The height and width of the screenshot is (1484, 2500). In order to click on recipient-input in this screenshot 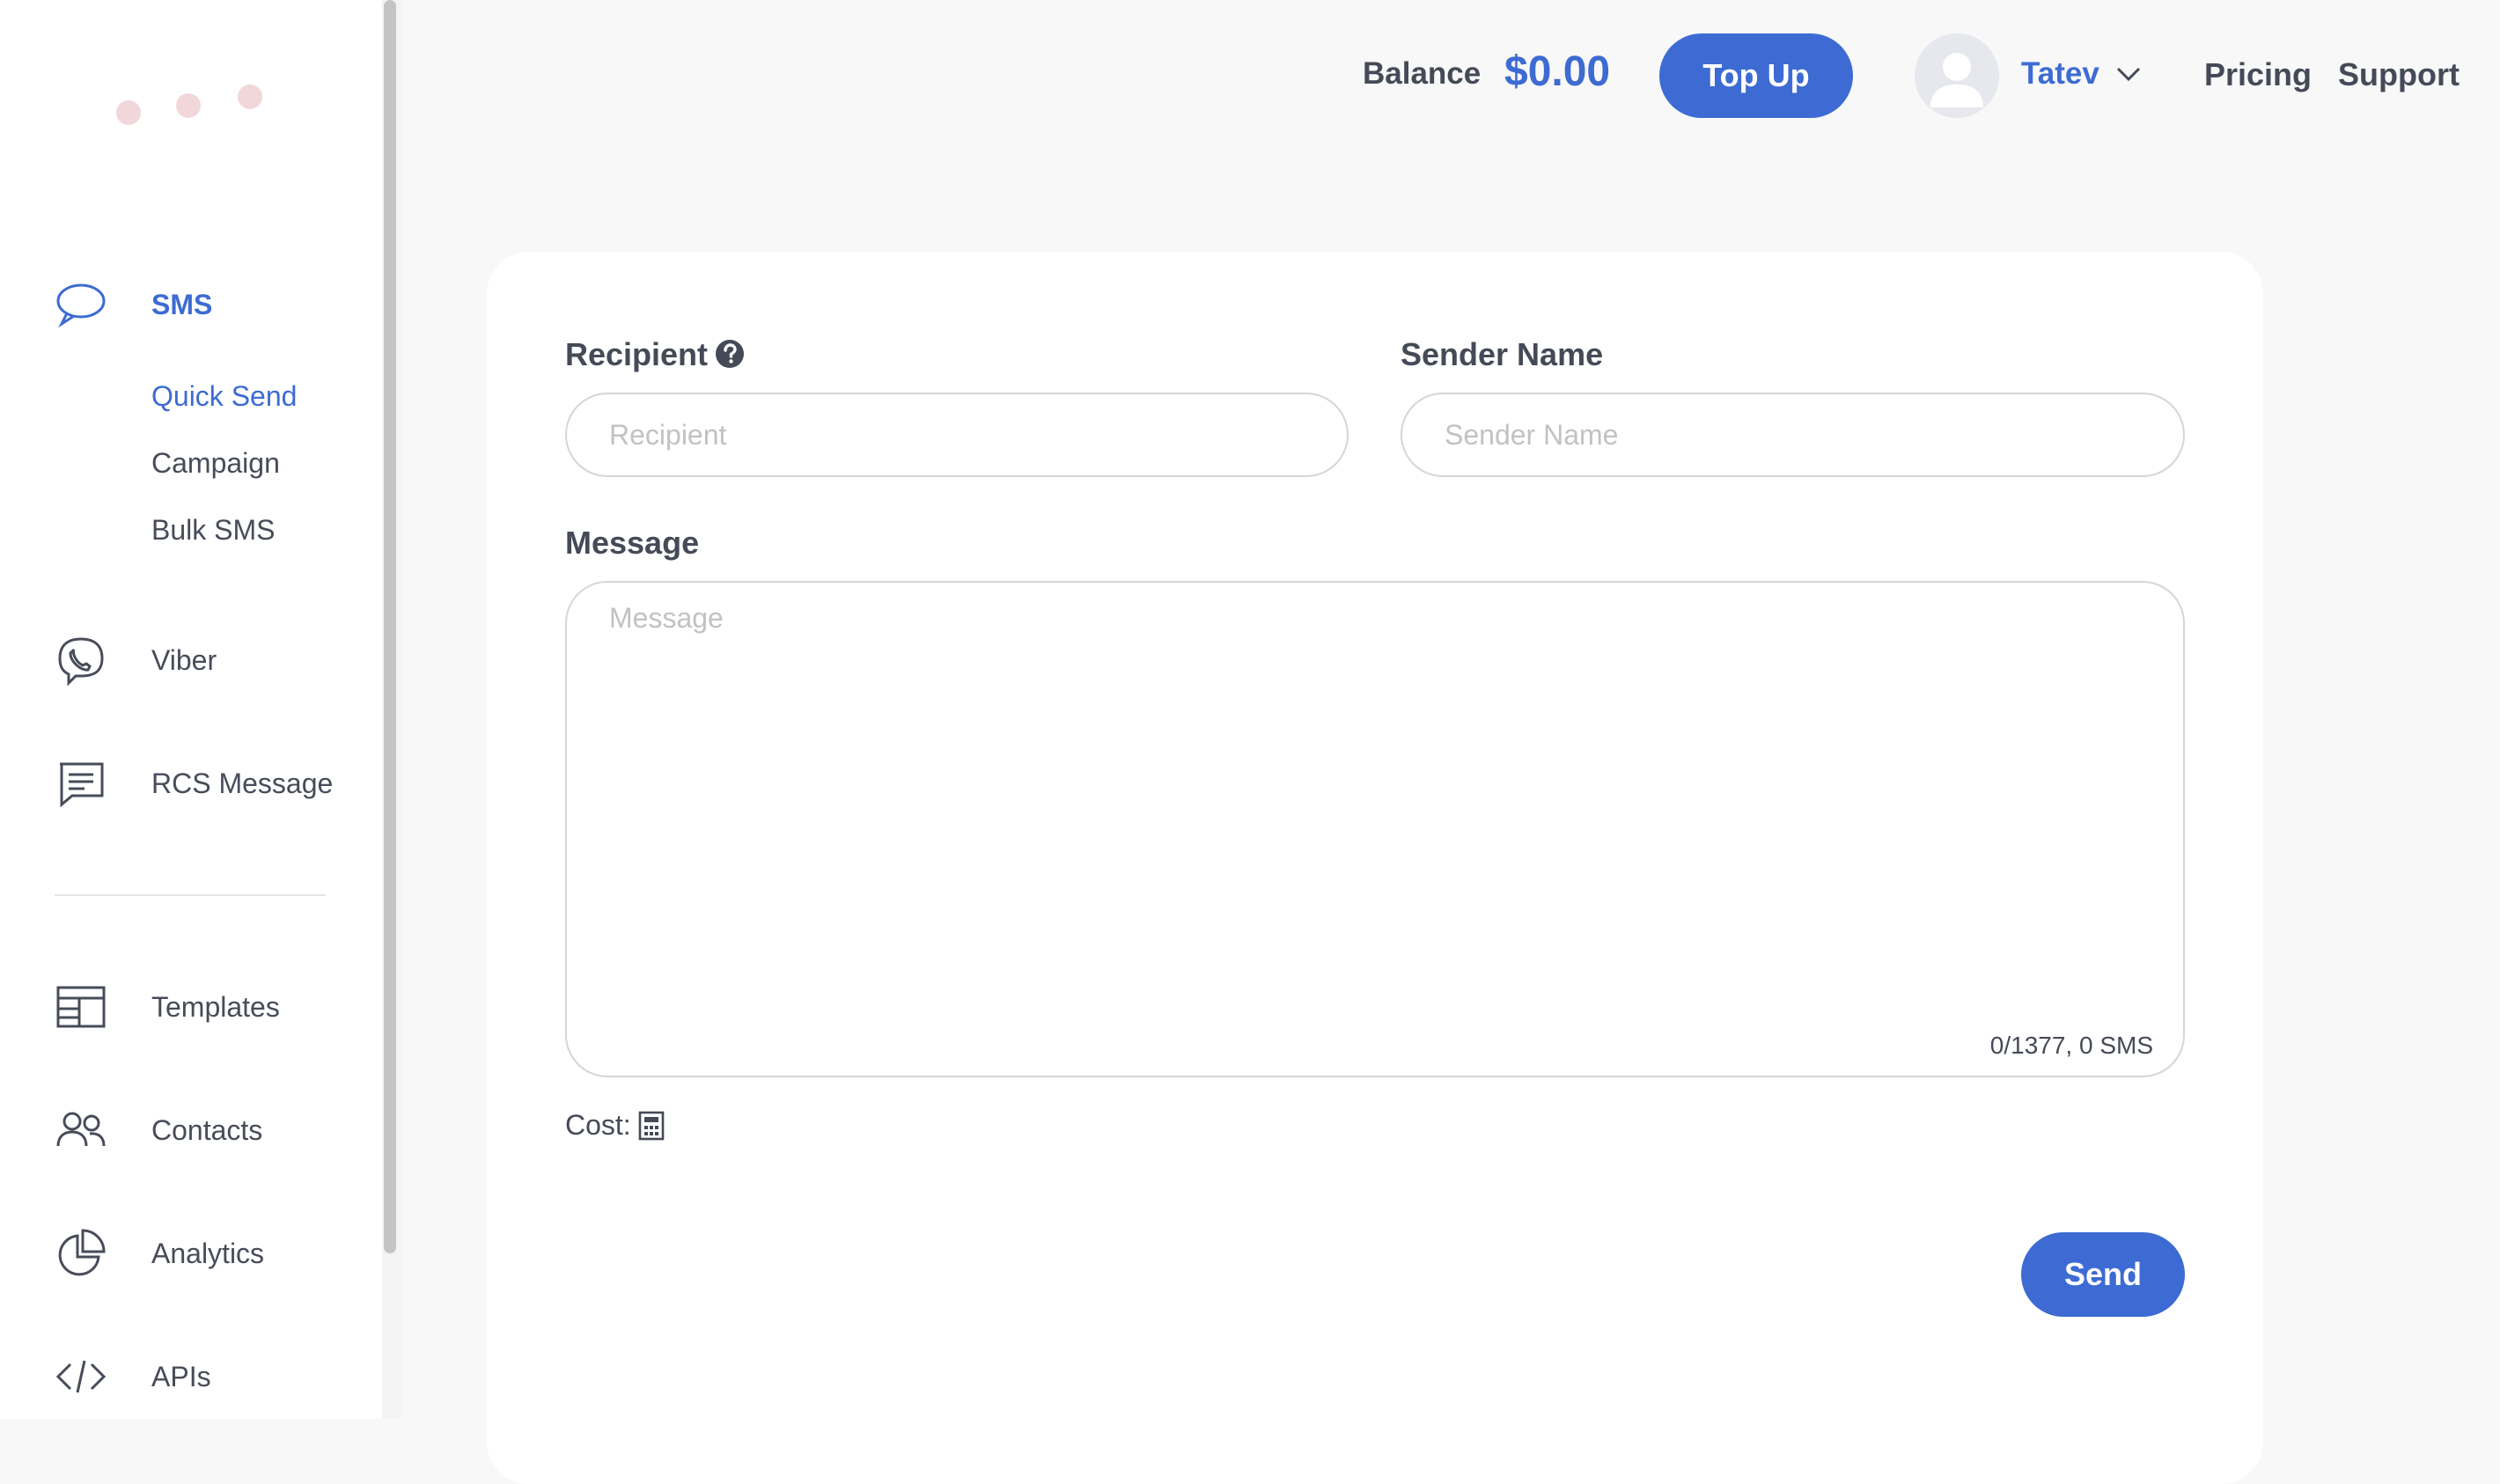, I will do `click(957, 435)`.